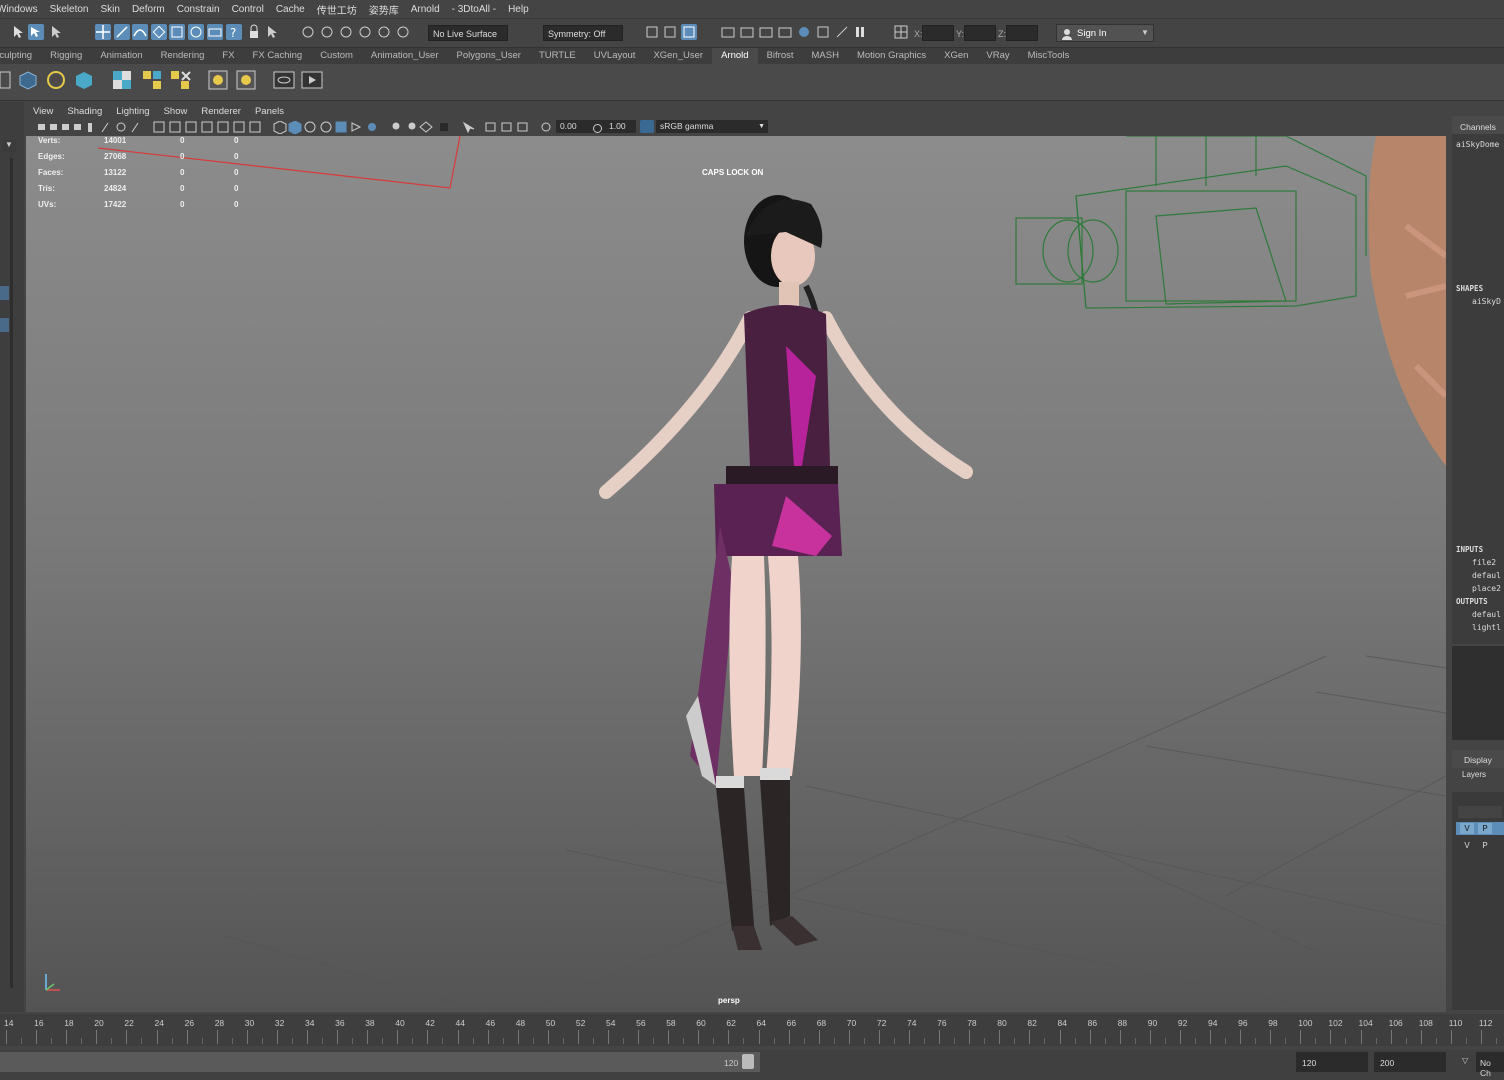 This screenshot has width=1504, height=1080. Describe the element at coordinates (254, 32) in the screenshot. I see `lock-icon` at that location.